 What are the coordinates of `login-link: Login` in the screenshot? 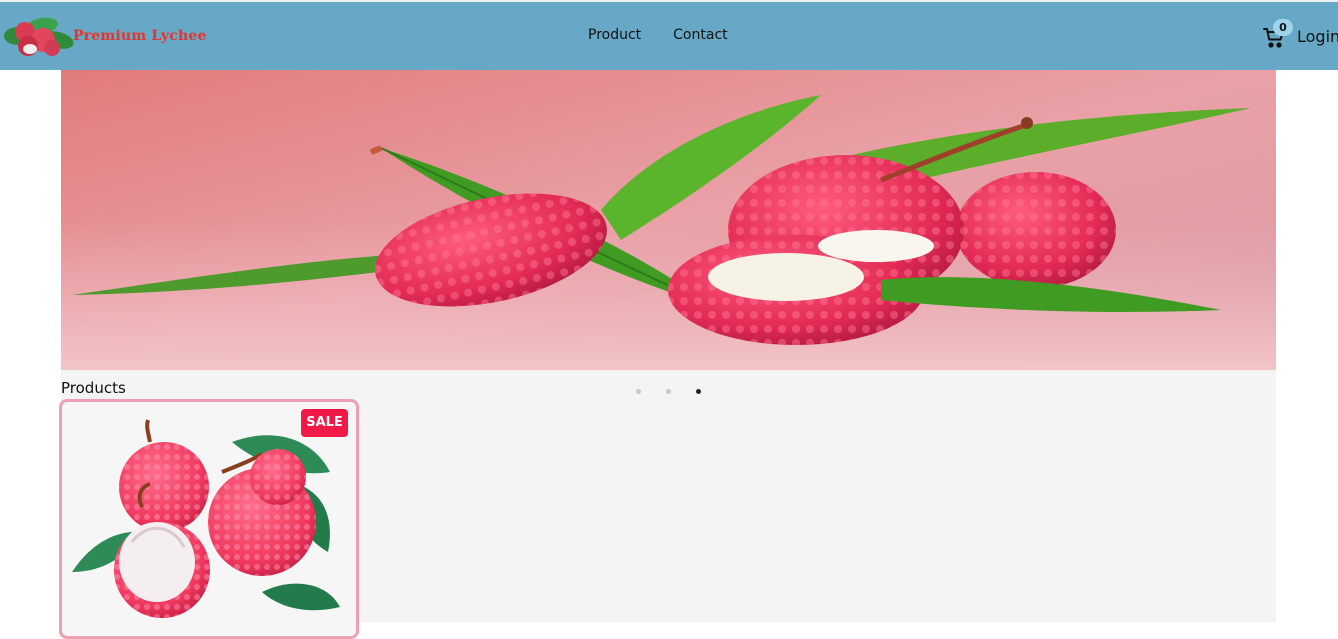 It's located at (1317, 36).